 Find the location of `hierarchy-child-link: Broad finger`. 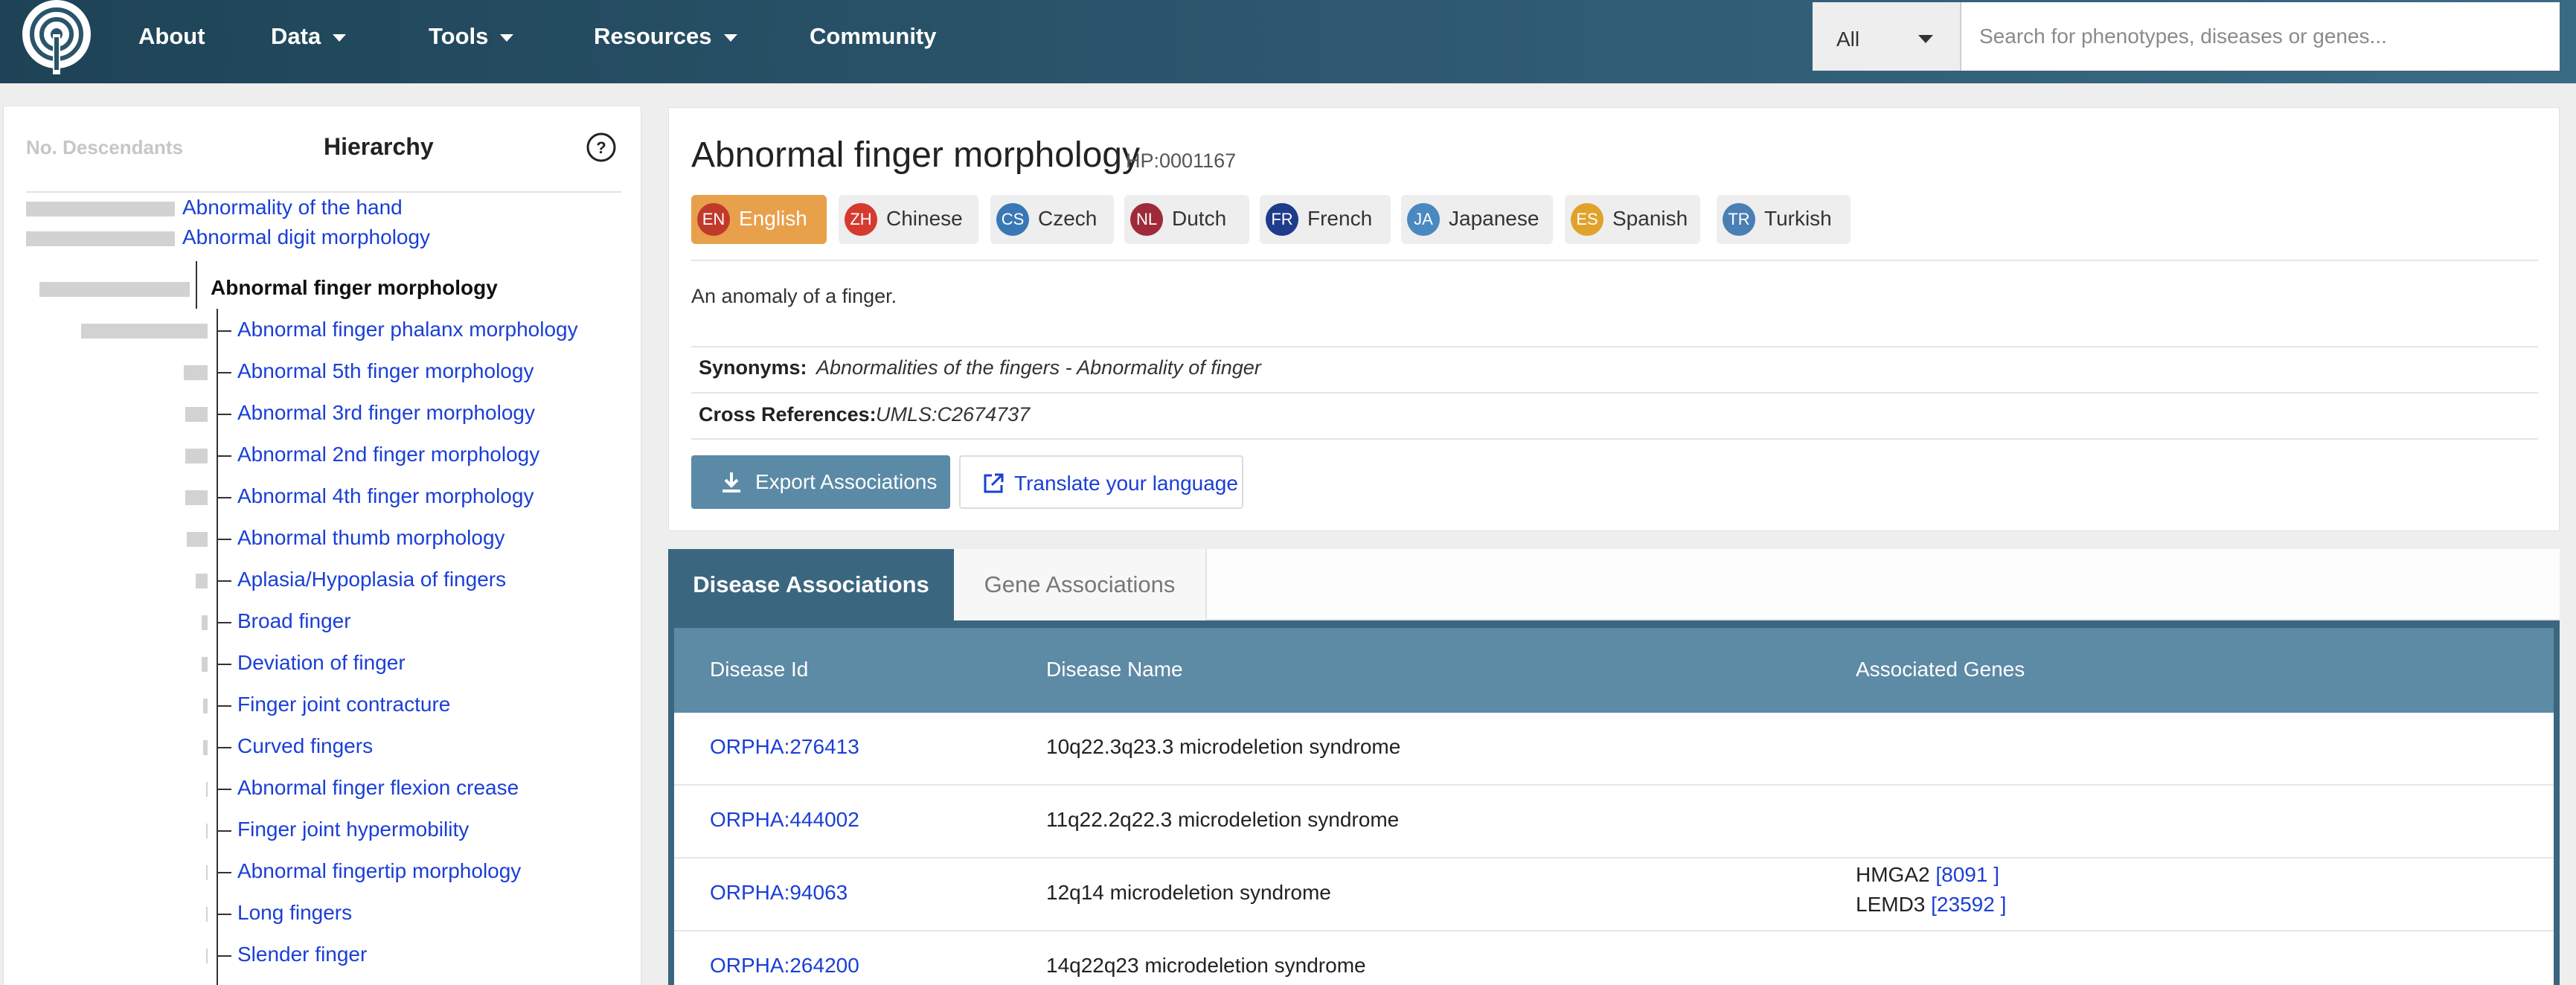

hierarchy-child-link: Broad finger is located at coordinates (294, 621).